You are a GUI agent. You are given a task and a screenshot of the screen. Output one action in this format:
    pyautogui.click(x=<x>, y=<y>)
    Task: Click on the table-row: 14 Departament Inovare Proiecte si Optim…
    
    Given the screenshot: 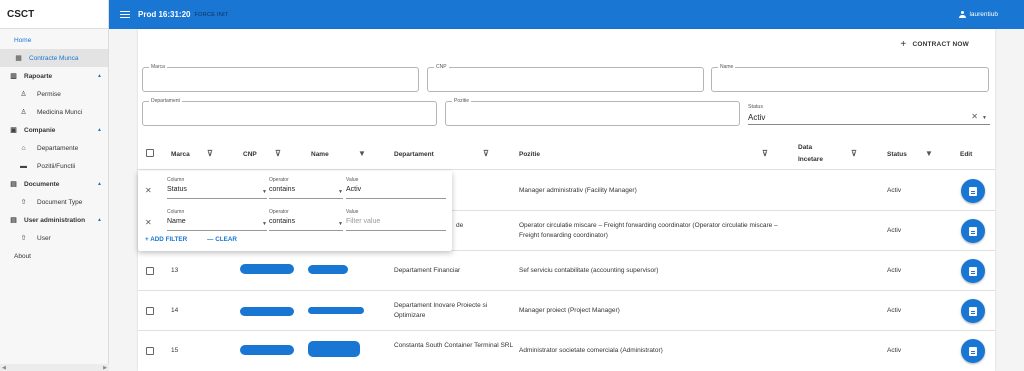 What is the action you would take?
    pyautogui.click(x=566, y=311)
    